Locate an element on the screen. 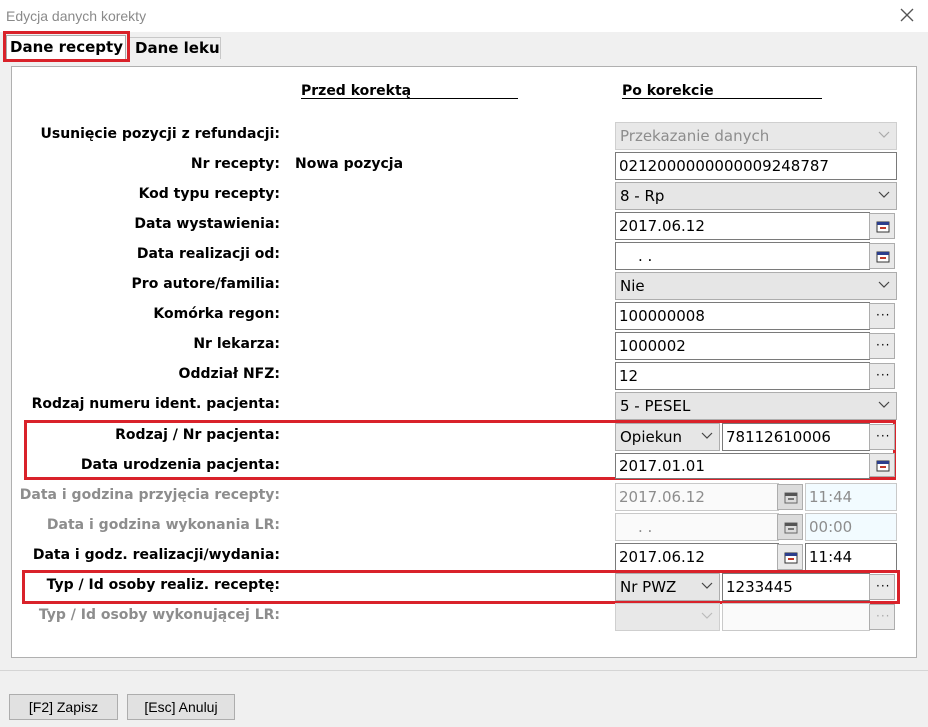  rodzaj-numeru-value: 5 - PESEL is located at coordinates (655, 406).